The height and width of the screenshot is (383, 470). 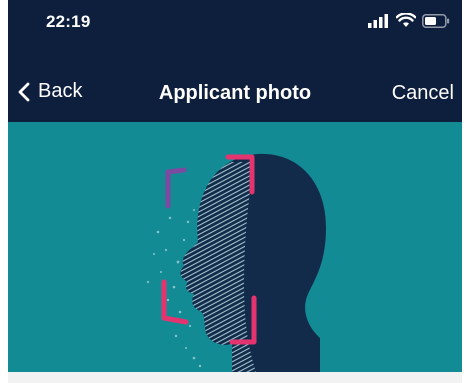 What do you see at coordinates (436, 20) in the screenshot?
I see `battery-icon` at bounding box center [436, 20].